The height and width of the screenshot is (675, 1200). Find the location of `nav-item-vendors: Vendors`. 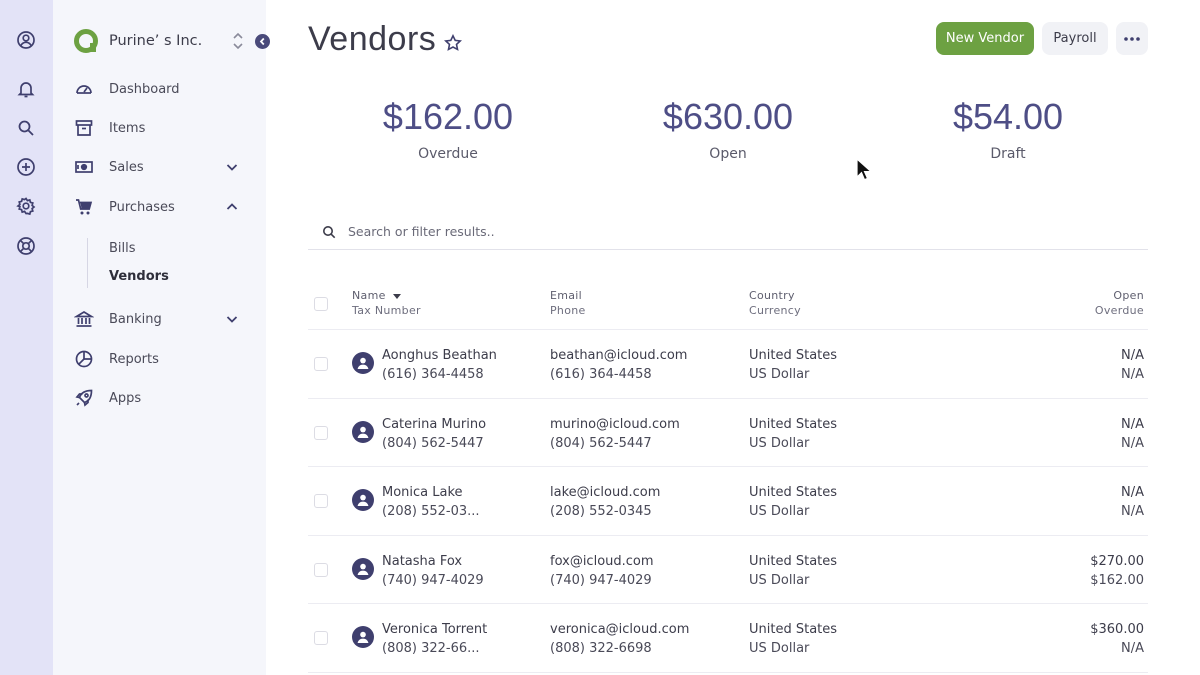

nav-item-vendors: Vendors is located at coordinates (139, 276).